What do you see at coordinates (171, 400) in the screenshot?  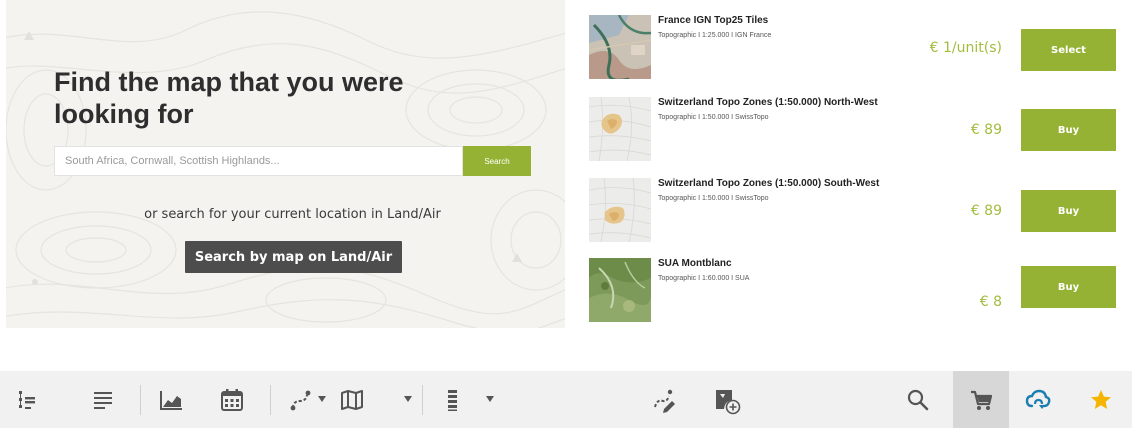 I see `area-chart-icon` at bounding box center [171, 400].